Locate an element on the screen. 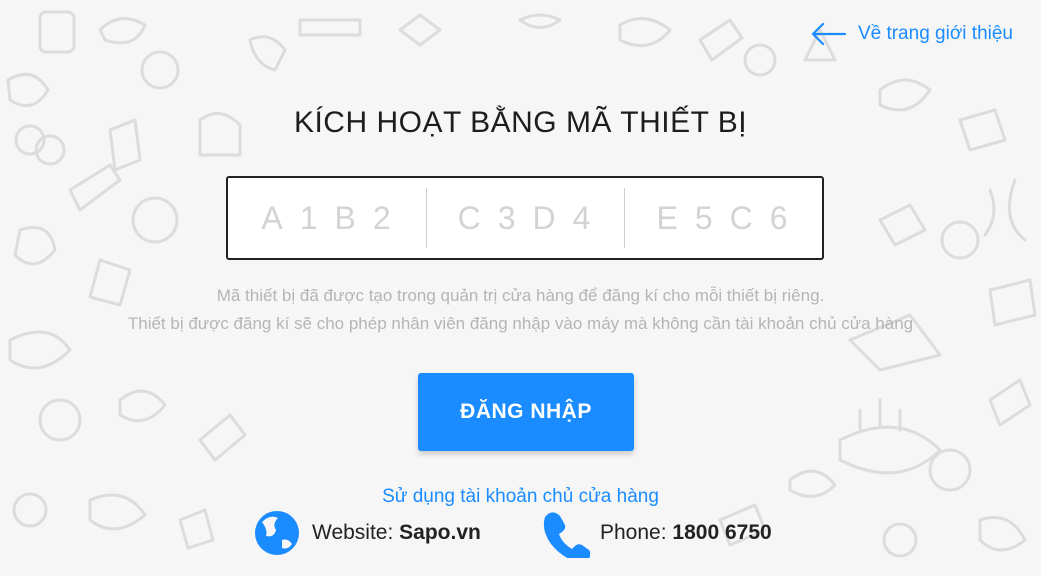  phone-label: Phone: is located at coordinates (633, 532).